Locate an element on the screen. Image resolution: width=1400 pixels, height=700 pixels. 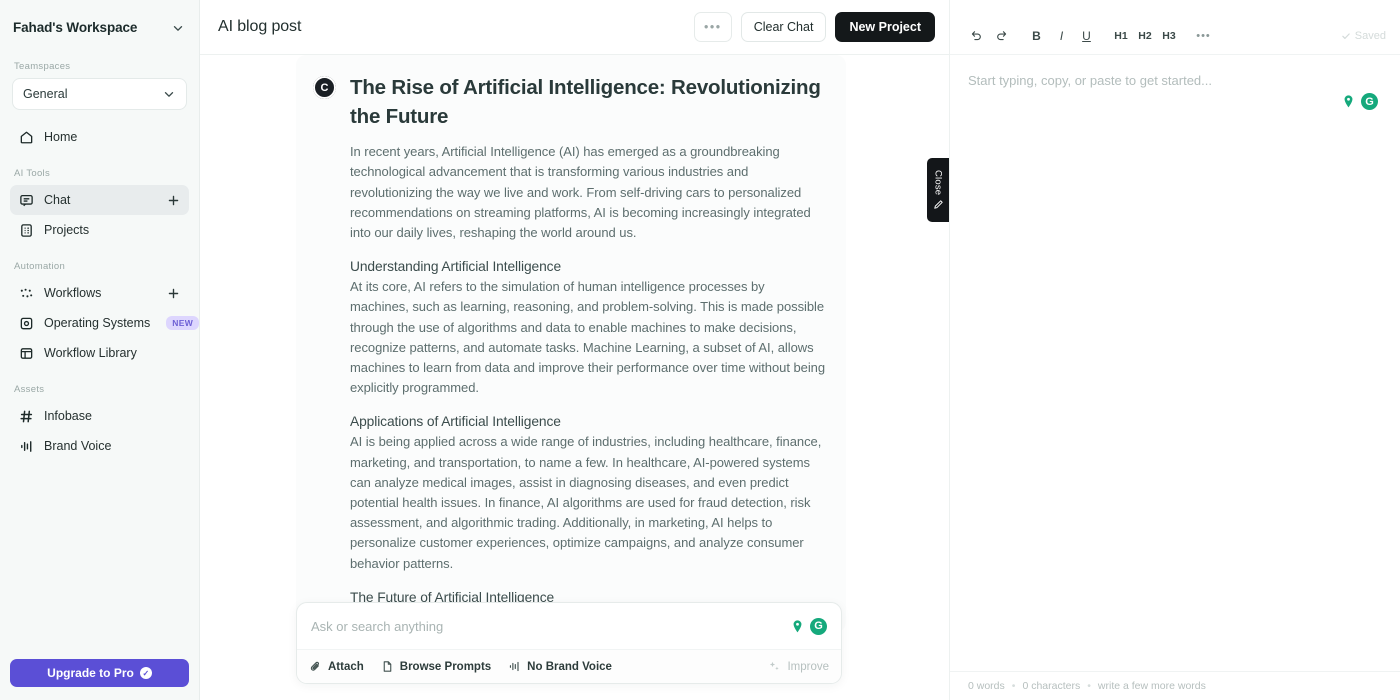
home-icon is located at coordinates (26, 137).